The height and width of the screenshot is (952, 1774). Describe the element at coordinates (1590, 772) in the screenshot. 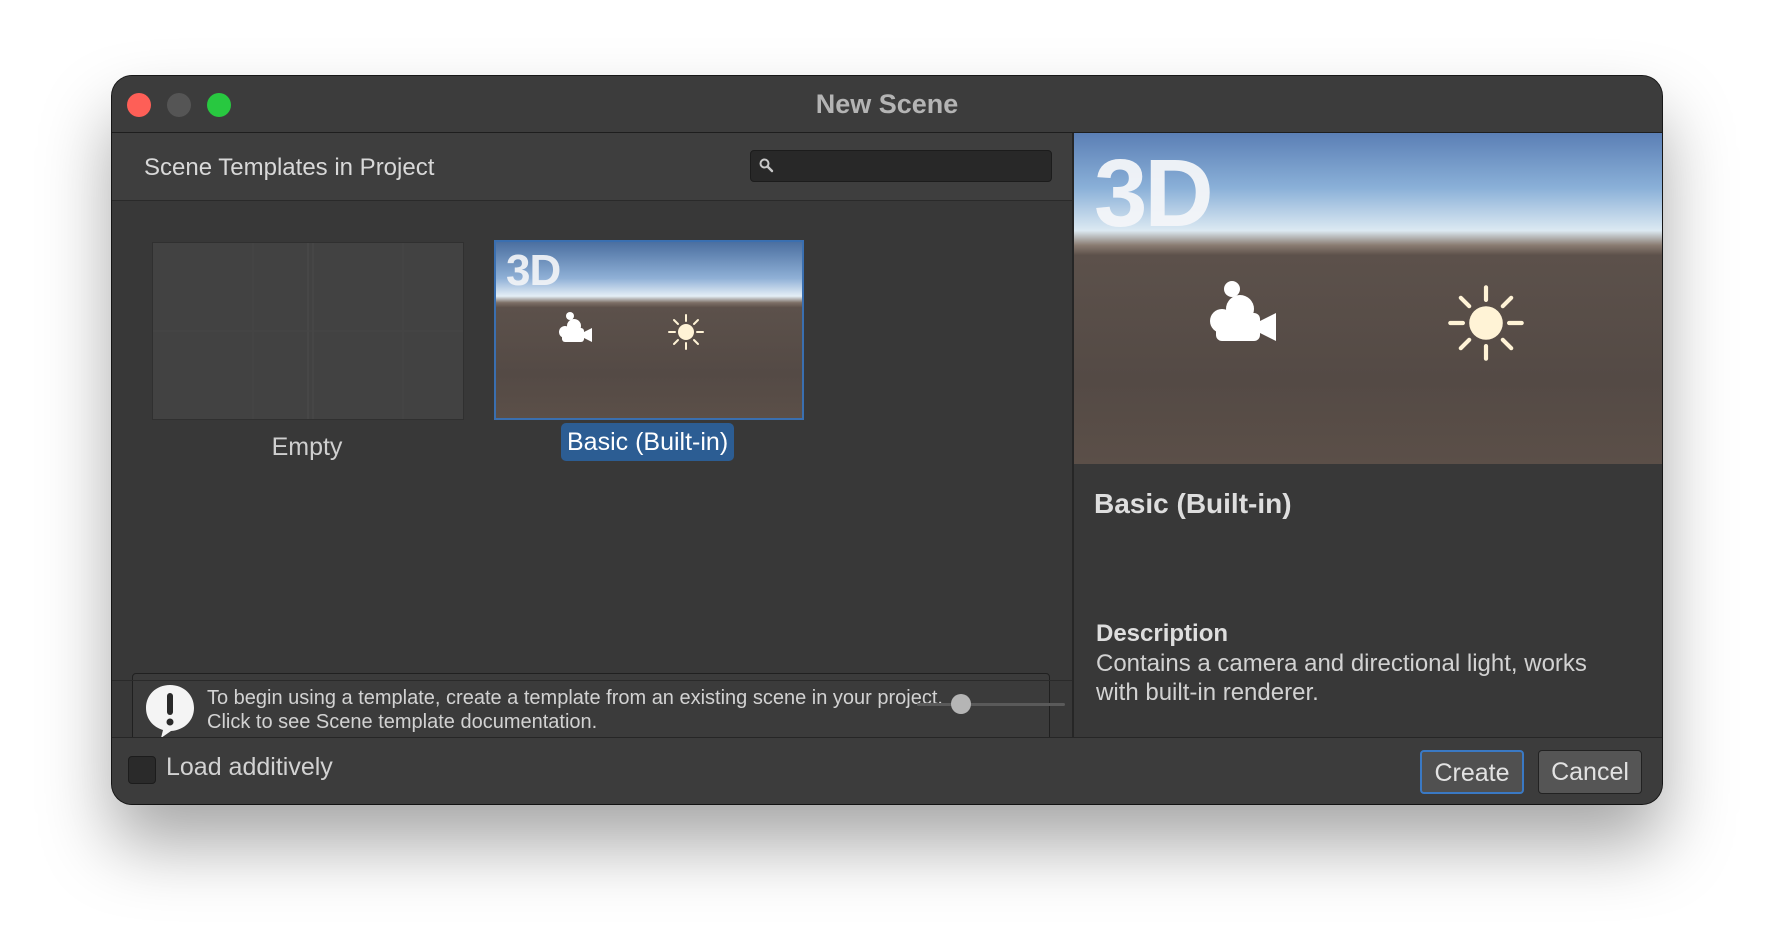

I see `cancel-button: Cancel` at that location.